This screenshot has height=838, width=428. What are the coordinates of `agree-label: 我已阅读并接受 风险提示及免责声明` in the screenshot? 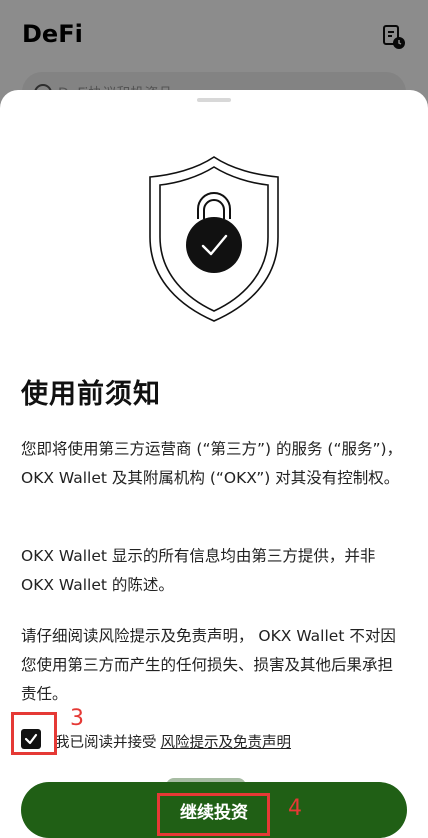 It's located at (173, 741).